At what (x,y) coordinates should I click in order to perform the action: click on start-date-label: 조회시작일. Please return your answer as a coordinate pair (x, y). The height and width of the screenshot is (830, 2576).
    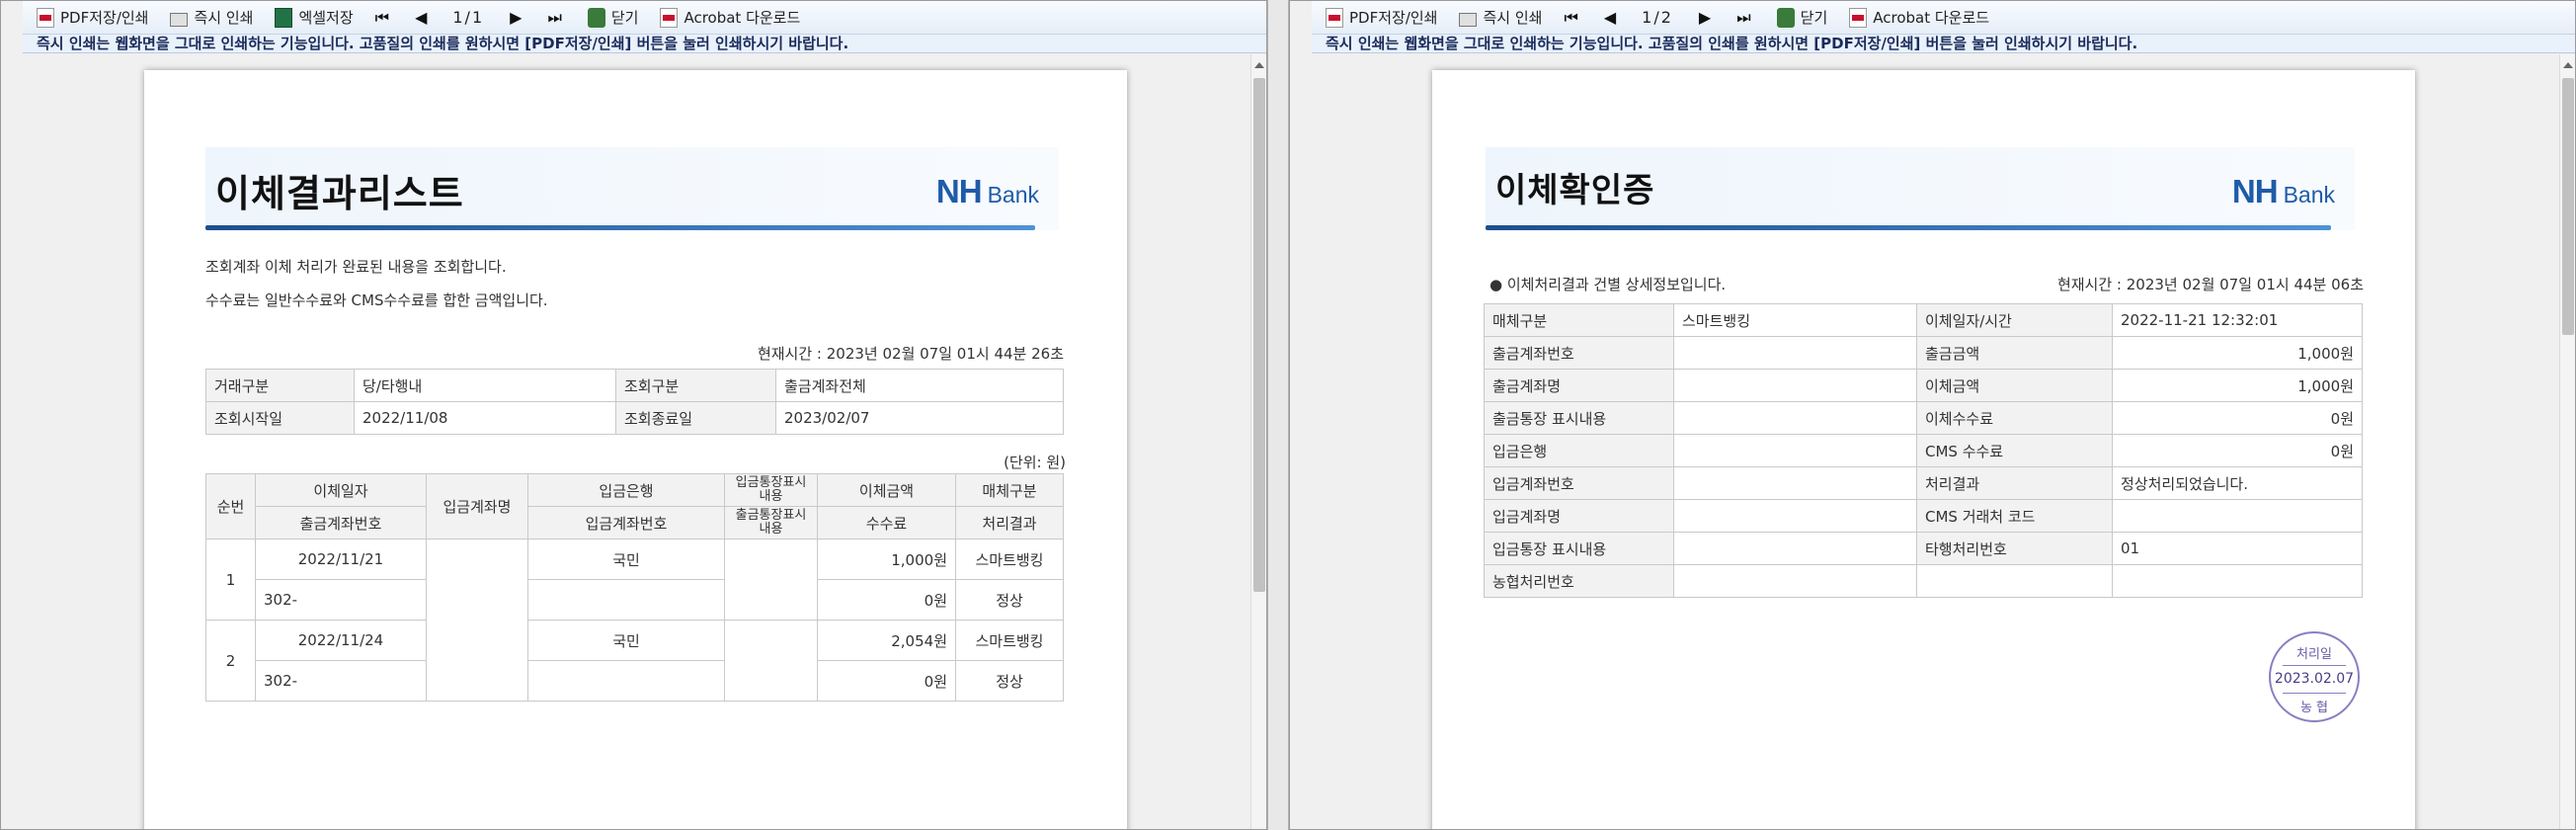
    Looking at the image, I should click on (280, 418).